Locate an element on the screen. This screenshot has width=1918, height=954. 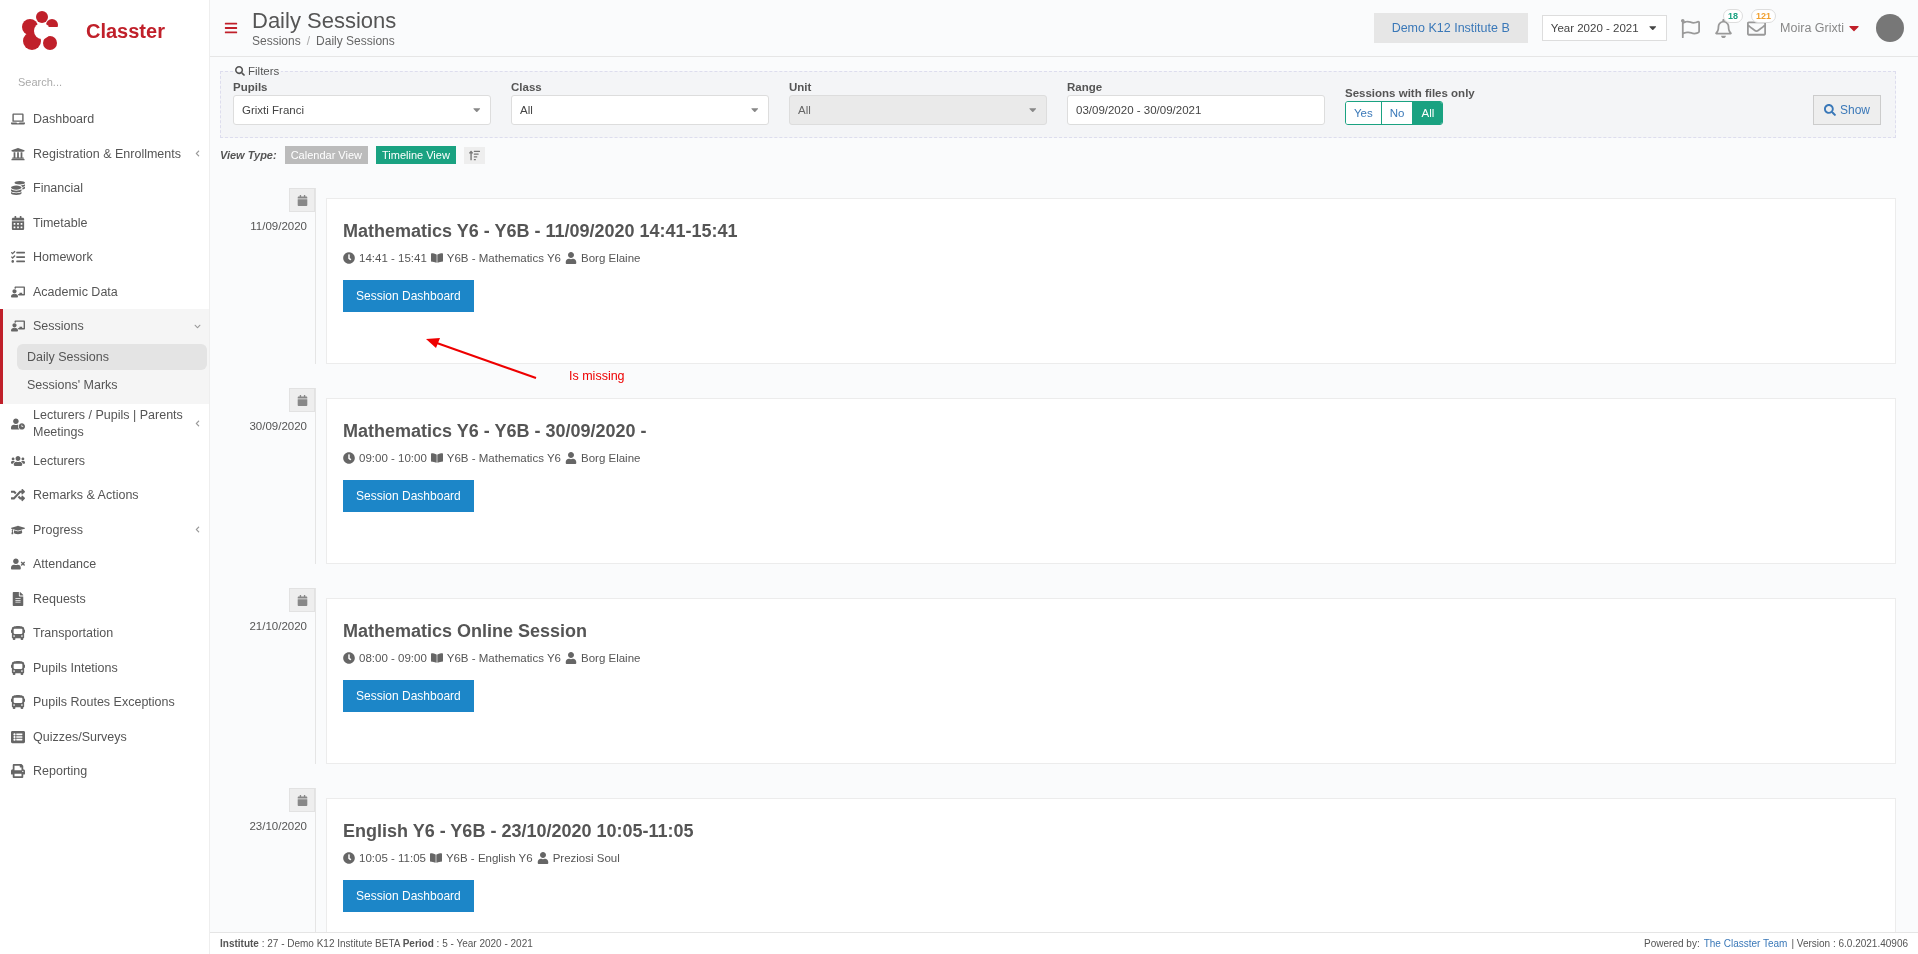
field-label: Class is located at coordinates (527, 87).